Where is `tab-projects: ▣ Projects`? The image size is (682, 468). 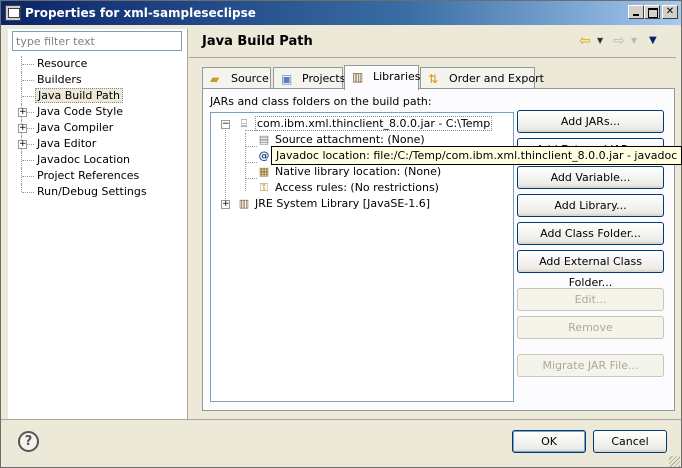
tab-projects: ▣ Projects is located at coordinates (309, 78).